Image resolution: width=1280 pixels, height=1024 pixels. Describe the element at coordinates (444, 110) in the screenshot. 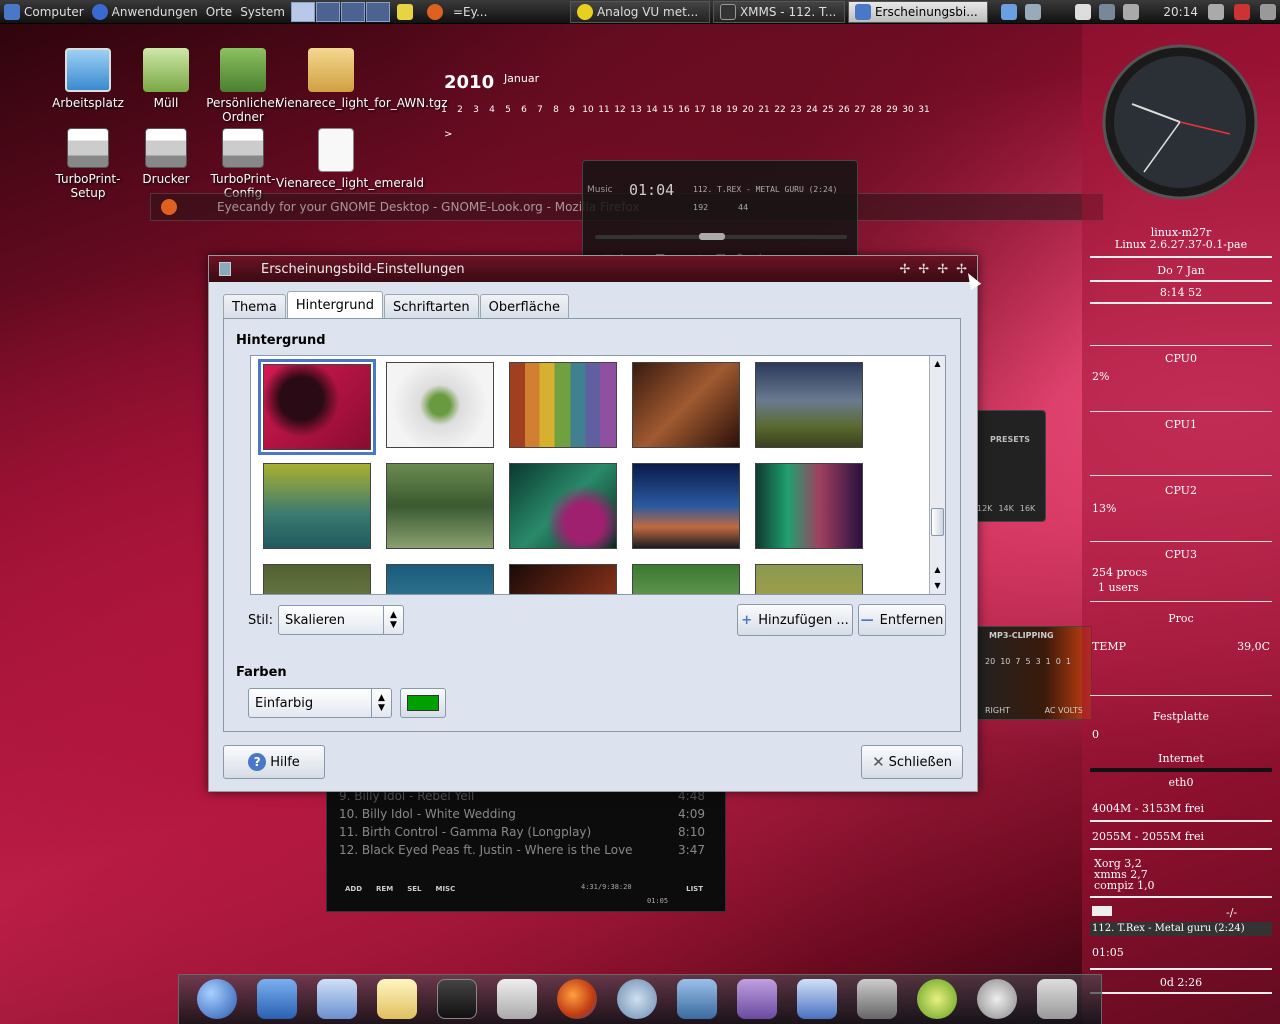

I see `calendar-day: 1` at that location.